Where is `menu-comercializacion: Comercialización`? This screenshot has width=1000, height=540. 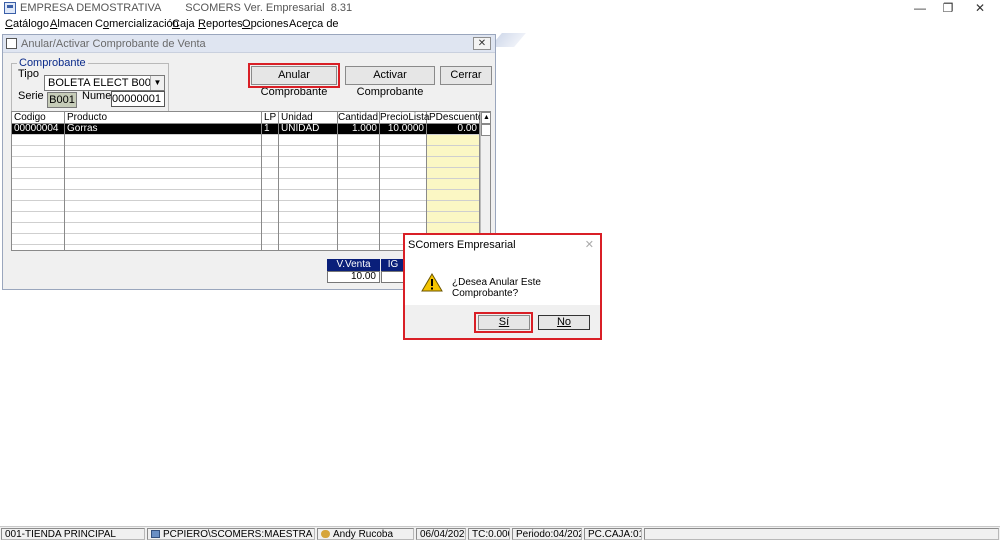
menu-comercializacion: Comercialización is located at coordinates (137, 24).